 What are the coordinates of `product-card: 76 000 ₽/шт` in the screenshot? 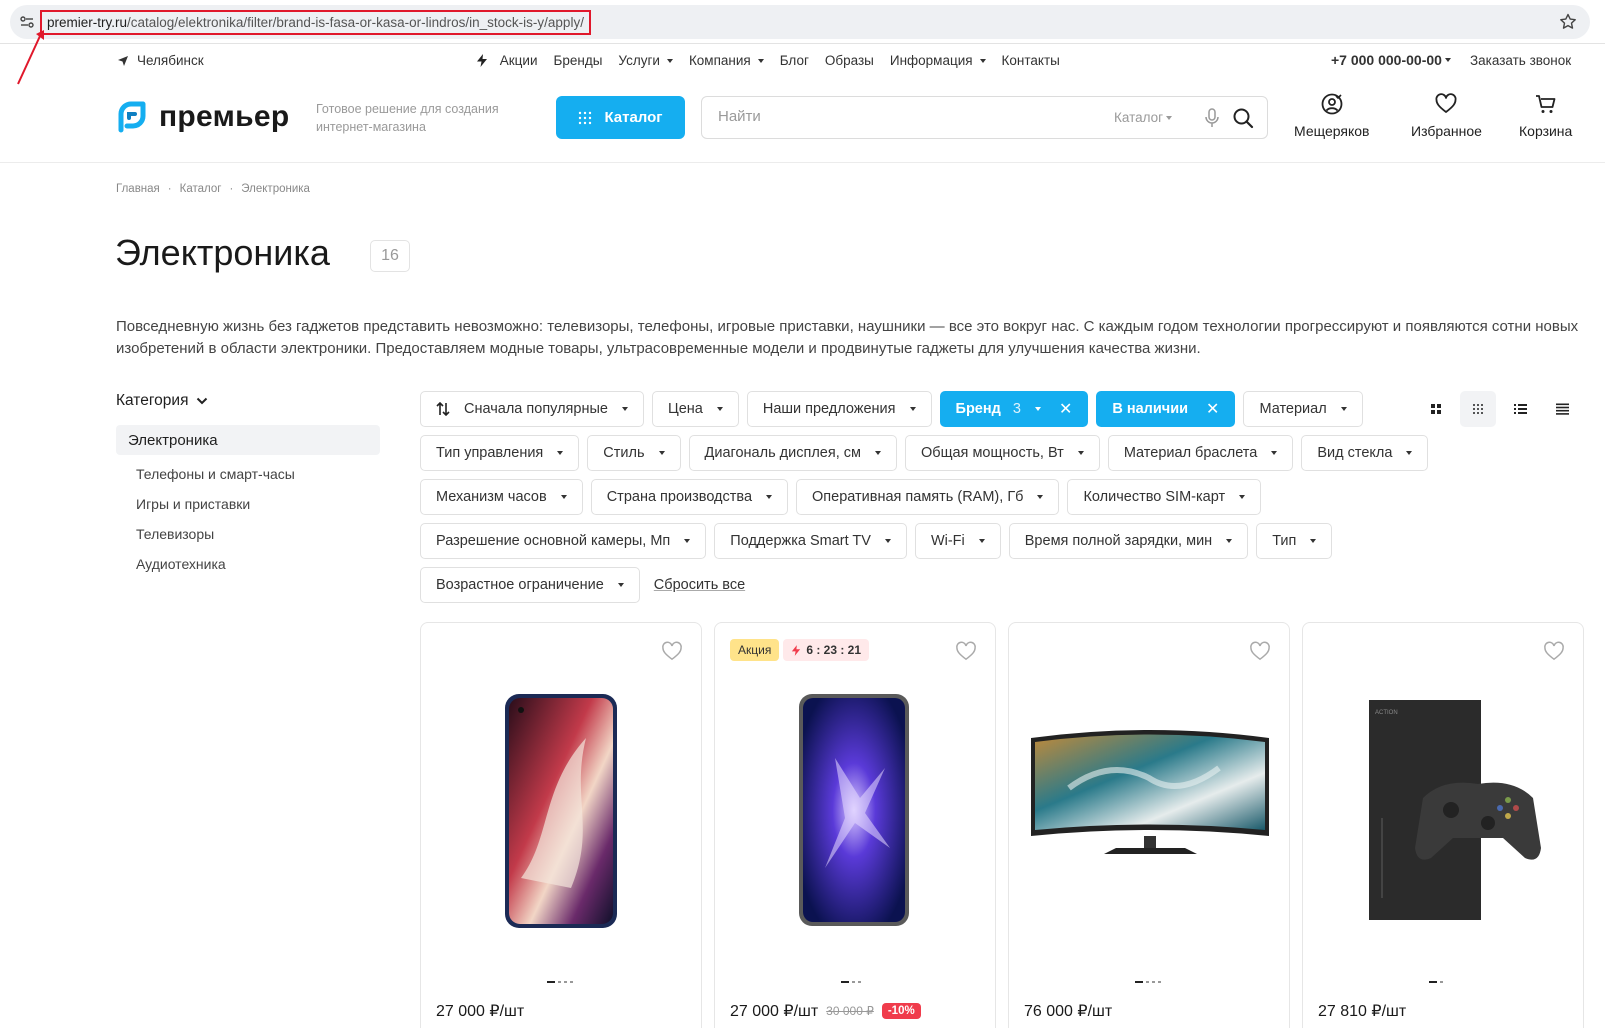 It's located at (1149, 825).